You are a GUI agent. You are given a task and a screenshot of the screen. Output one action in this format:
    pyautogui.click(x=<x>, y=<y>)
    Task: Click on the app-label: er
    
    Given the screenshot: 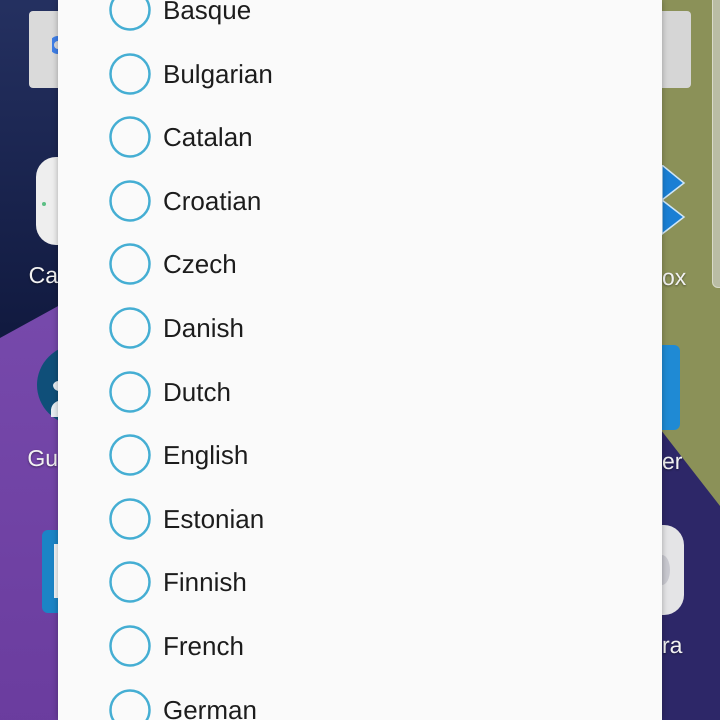 What is the action you would take?
    pyautogui.click(x=672, y=461)
    